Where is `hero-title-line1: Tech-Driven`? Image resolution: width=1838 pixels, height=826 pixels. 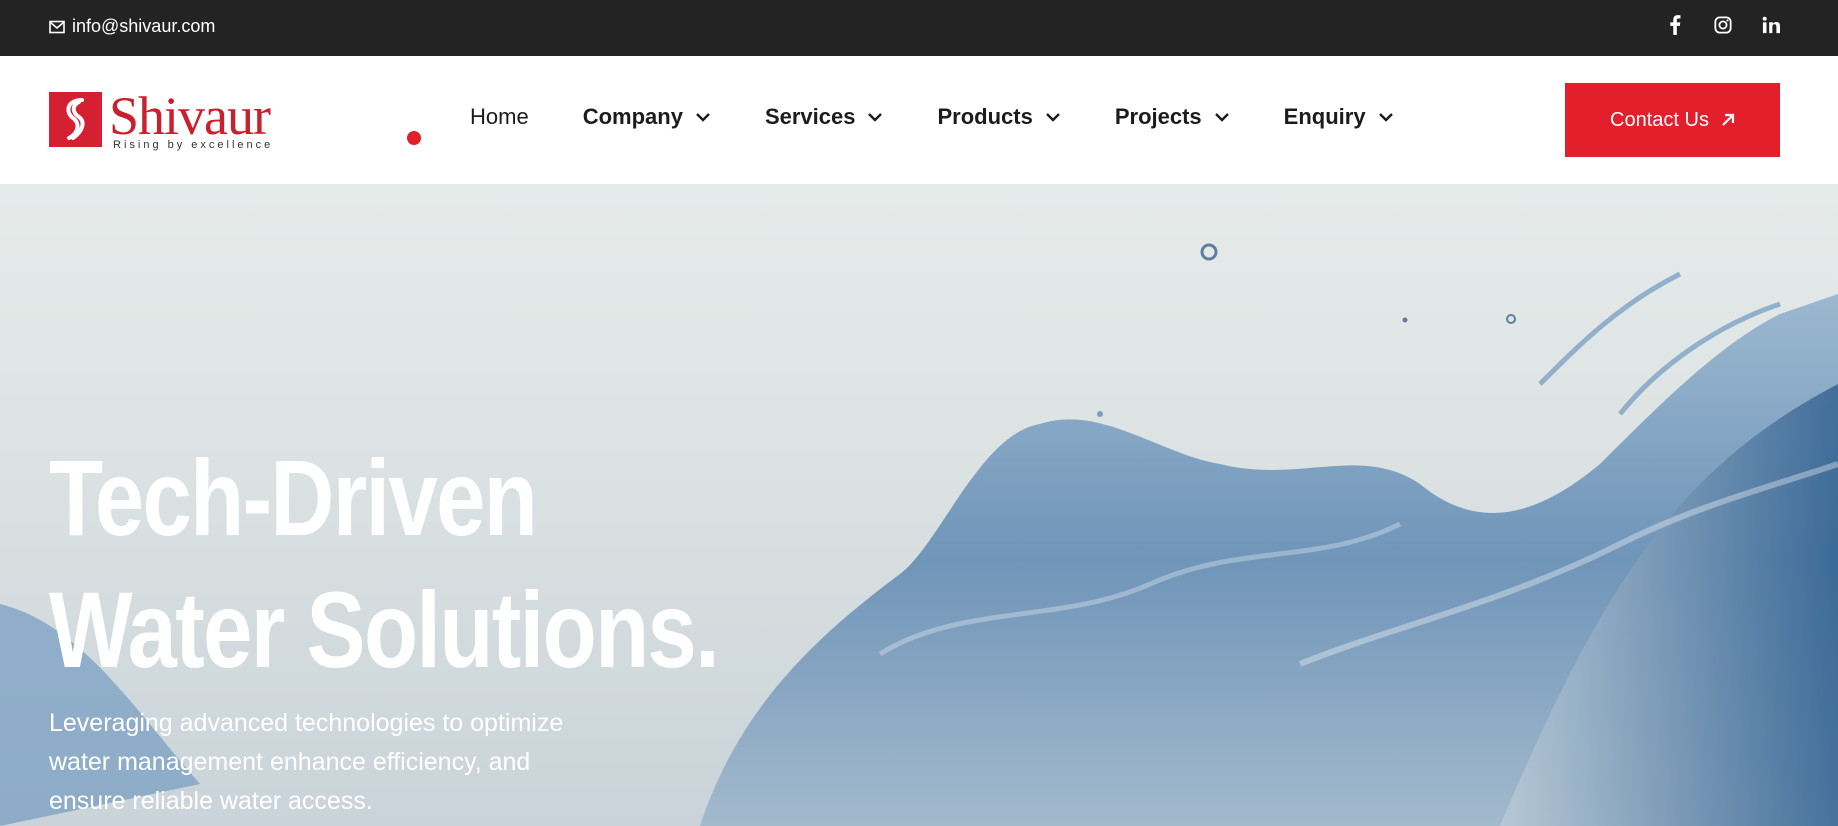
hero-title-line1: Tech-Driven is located at coordinates (293, 497).